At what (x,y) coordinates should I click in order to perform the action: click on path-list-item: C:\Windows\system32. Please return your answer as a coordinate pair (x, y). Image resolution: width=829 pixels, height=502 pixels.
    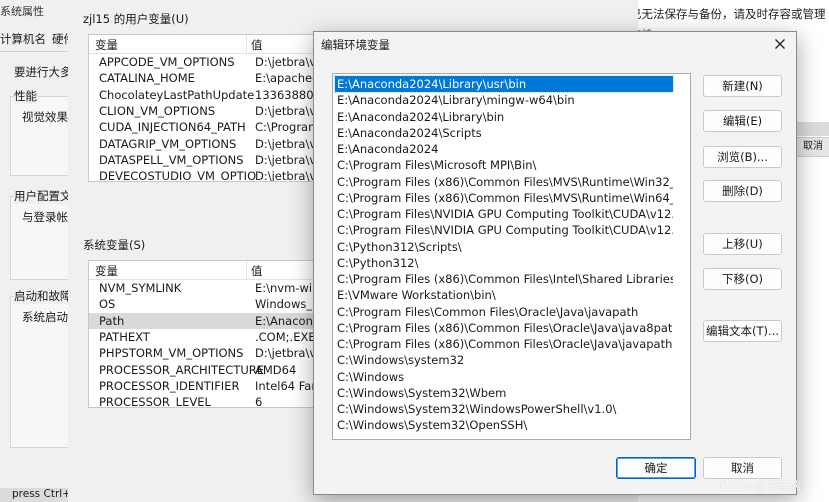
    Looking at the image, I should click on (504, 360).